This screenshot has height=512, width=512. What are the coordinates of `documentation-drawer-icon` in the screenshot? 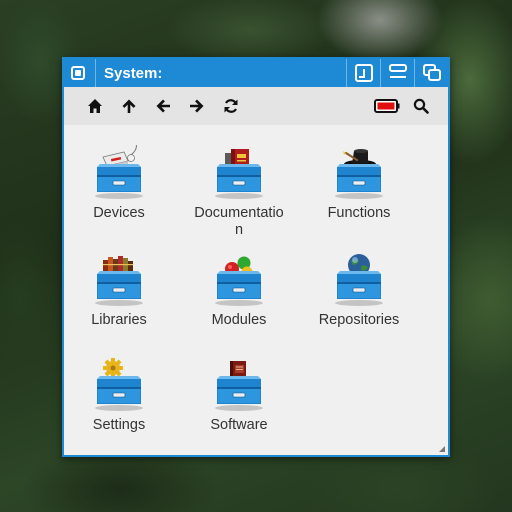 It's located at (239, 174).